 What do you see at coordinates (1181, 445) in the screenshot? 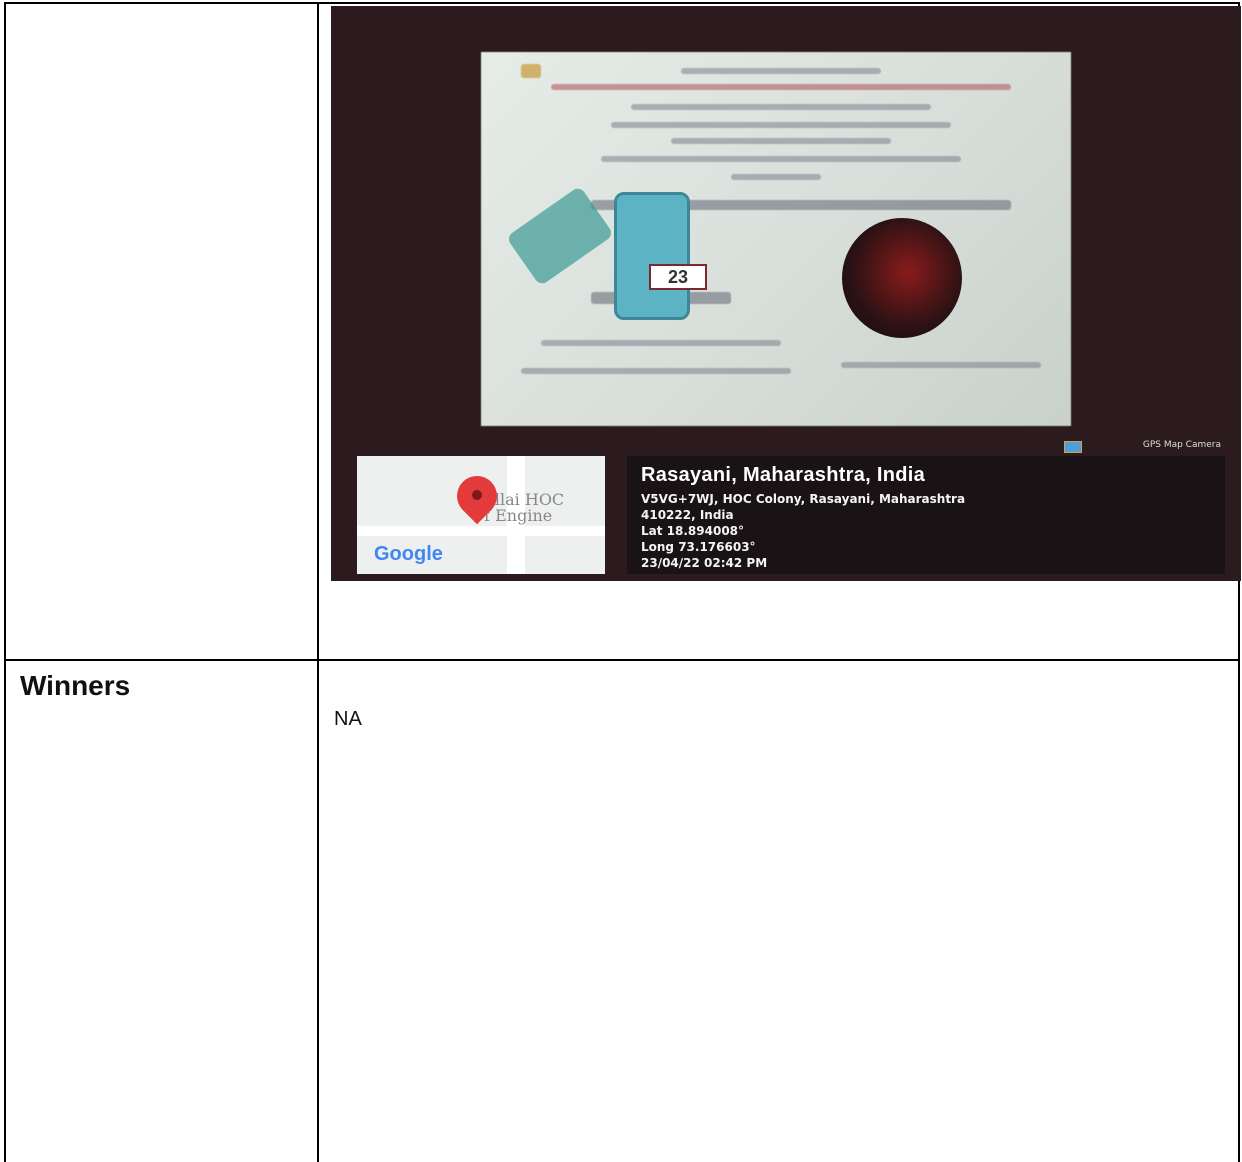
I see `gps-badge: GPS Map Camera` at bounding box center [1181, 445].